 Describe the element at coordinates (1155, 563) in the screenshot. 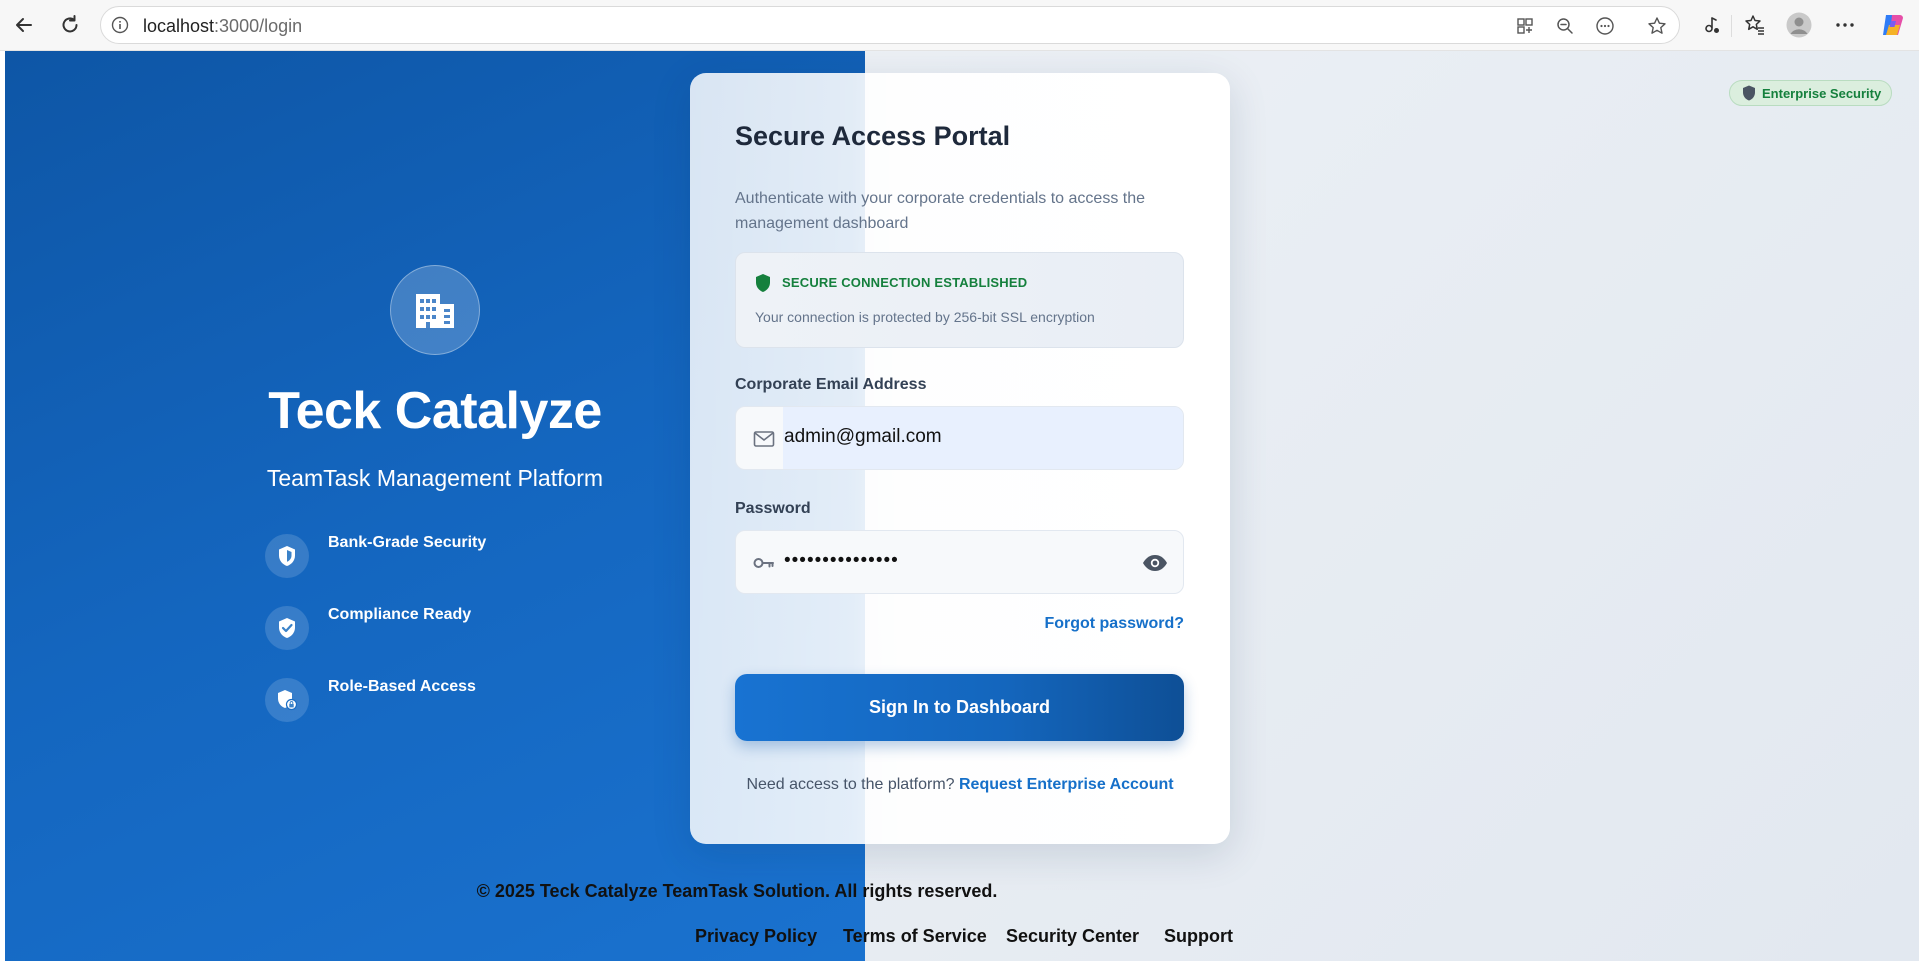

I see `show-password-eye-icon` at that location.